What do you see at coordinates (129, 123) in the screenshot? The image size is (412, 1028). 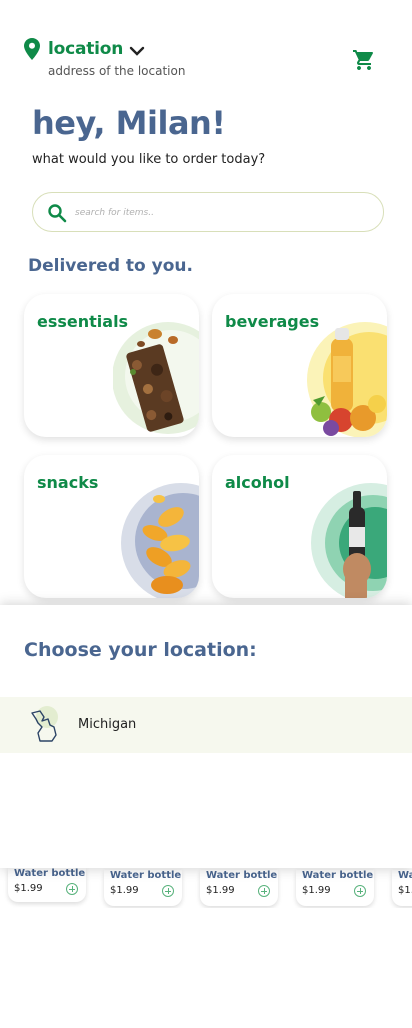 I see `greeting-title: hey, Milan!` at bounding box center [129, 123].